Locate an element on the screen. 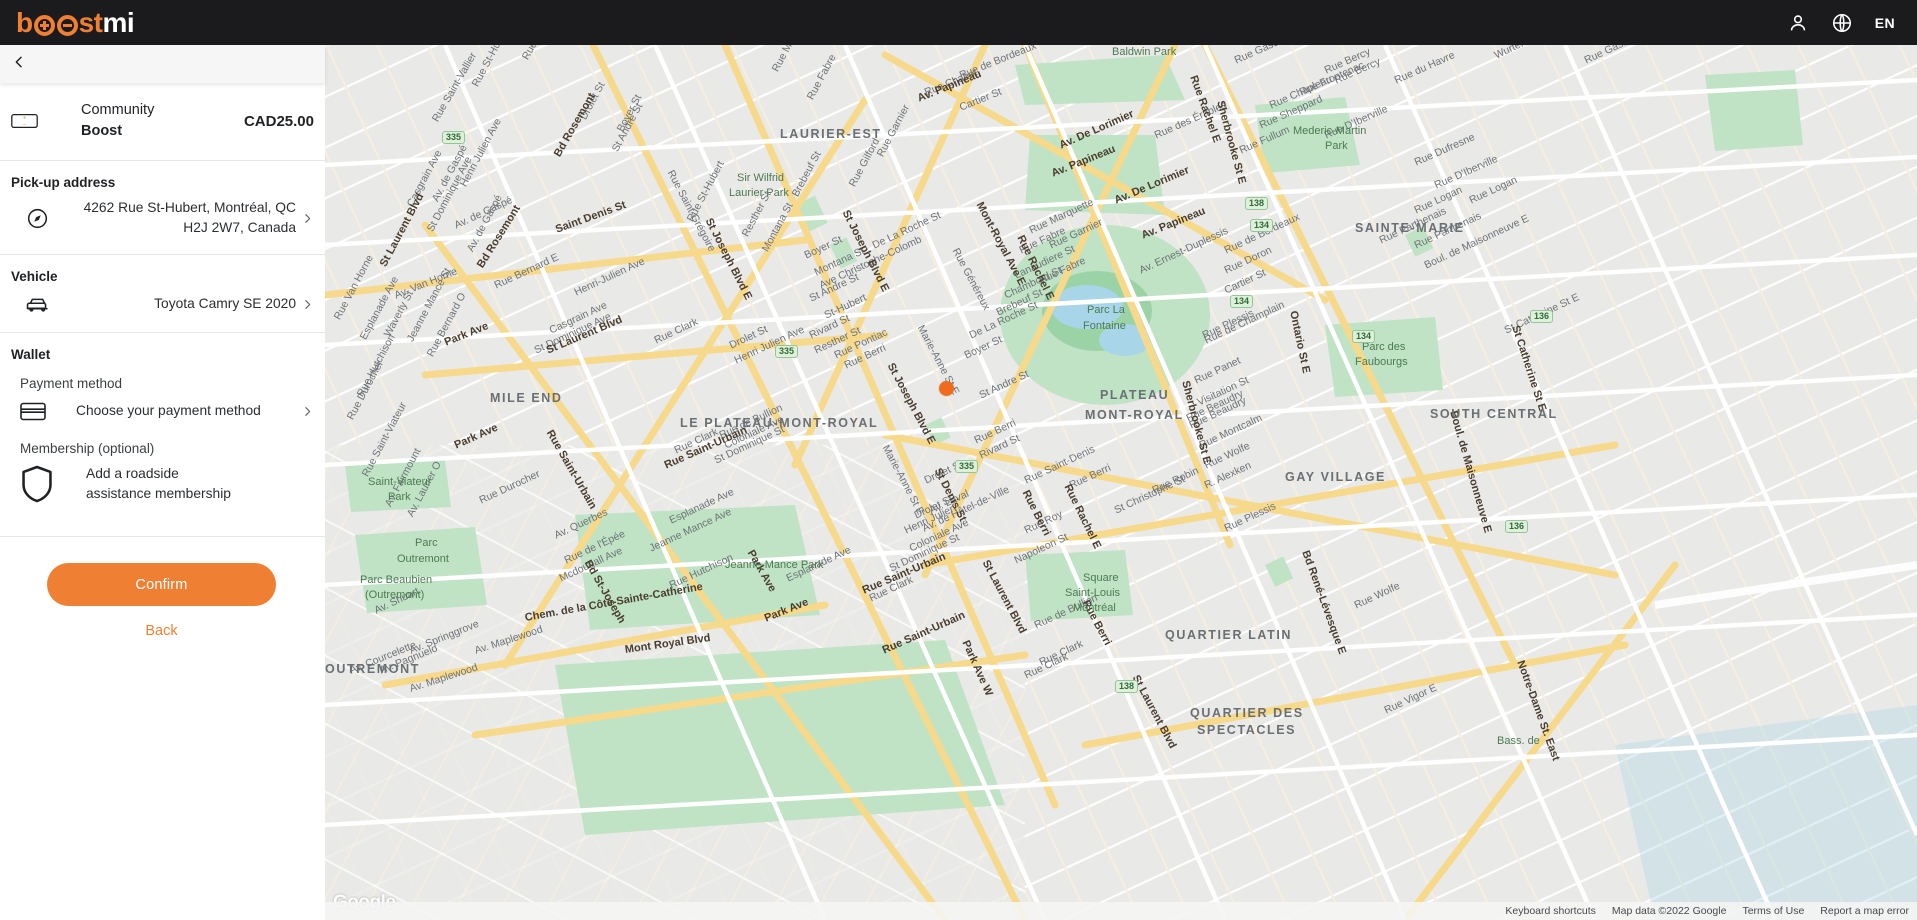  person-icon is located at coordinates (1798, 23).